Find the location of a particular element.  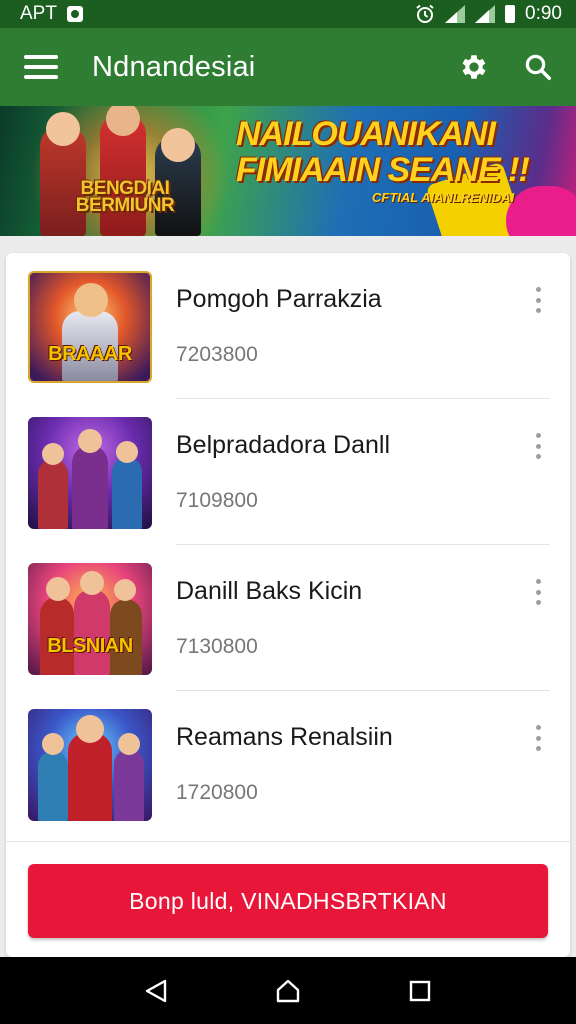

navigation-bar is located at coordinates (288, 990).